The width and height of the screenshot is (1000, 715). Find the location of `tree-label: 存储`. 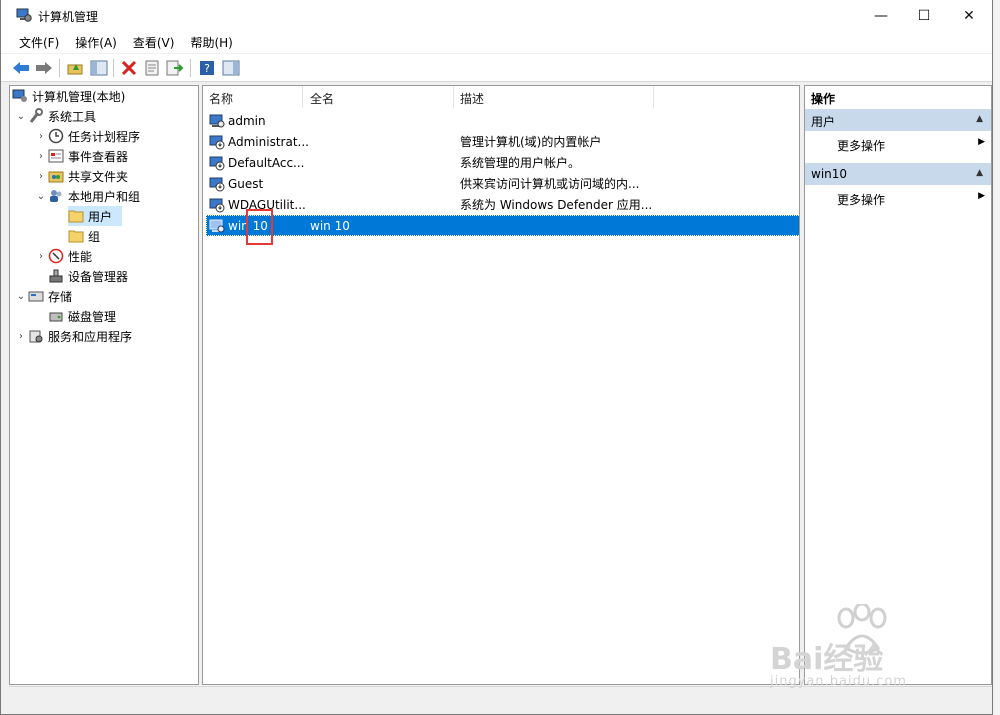

tree-label: 存储 is located at coordinates (60, 296).